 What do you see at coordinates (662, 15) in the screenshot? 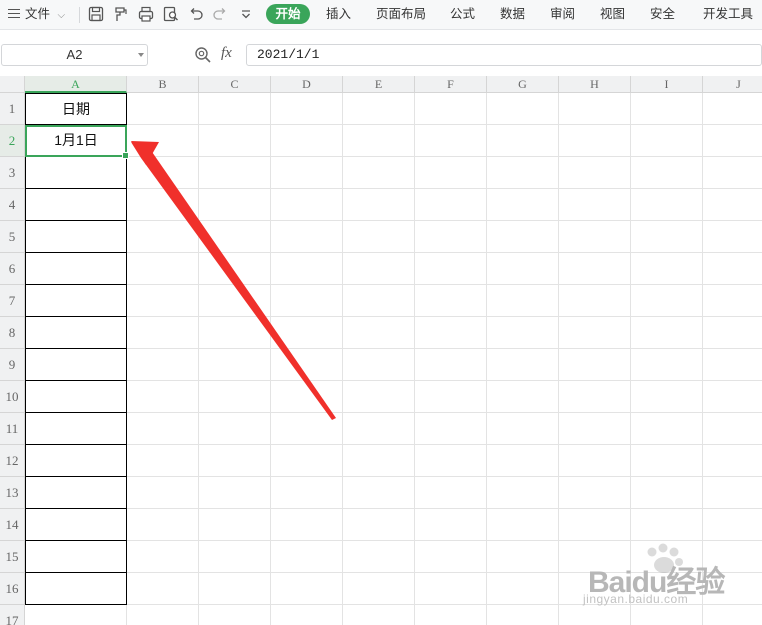
I see `tab-security: 安全` at bounding box center [662, 15].